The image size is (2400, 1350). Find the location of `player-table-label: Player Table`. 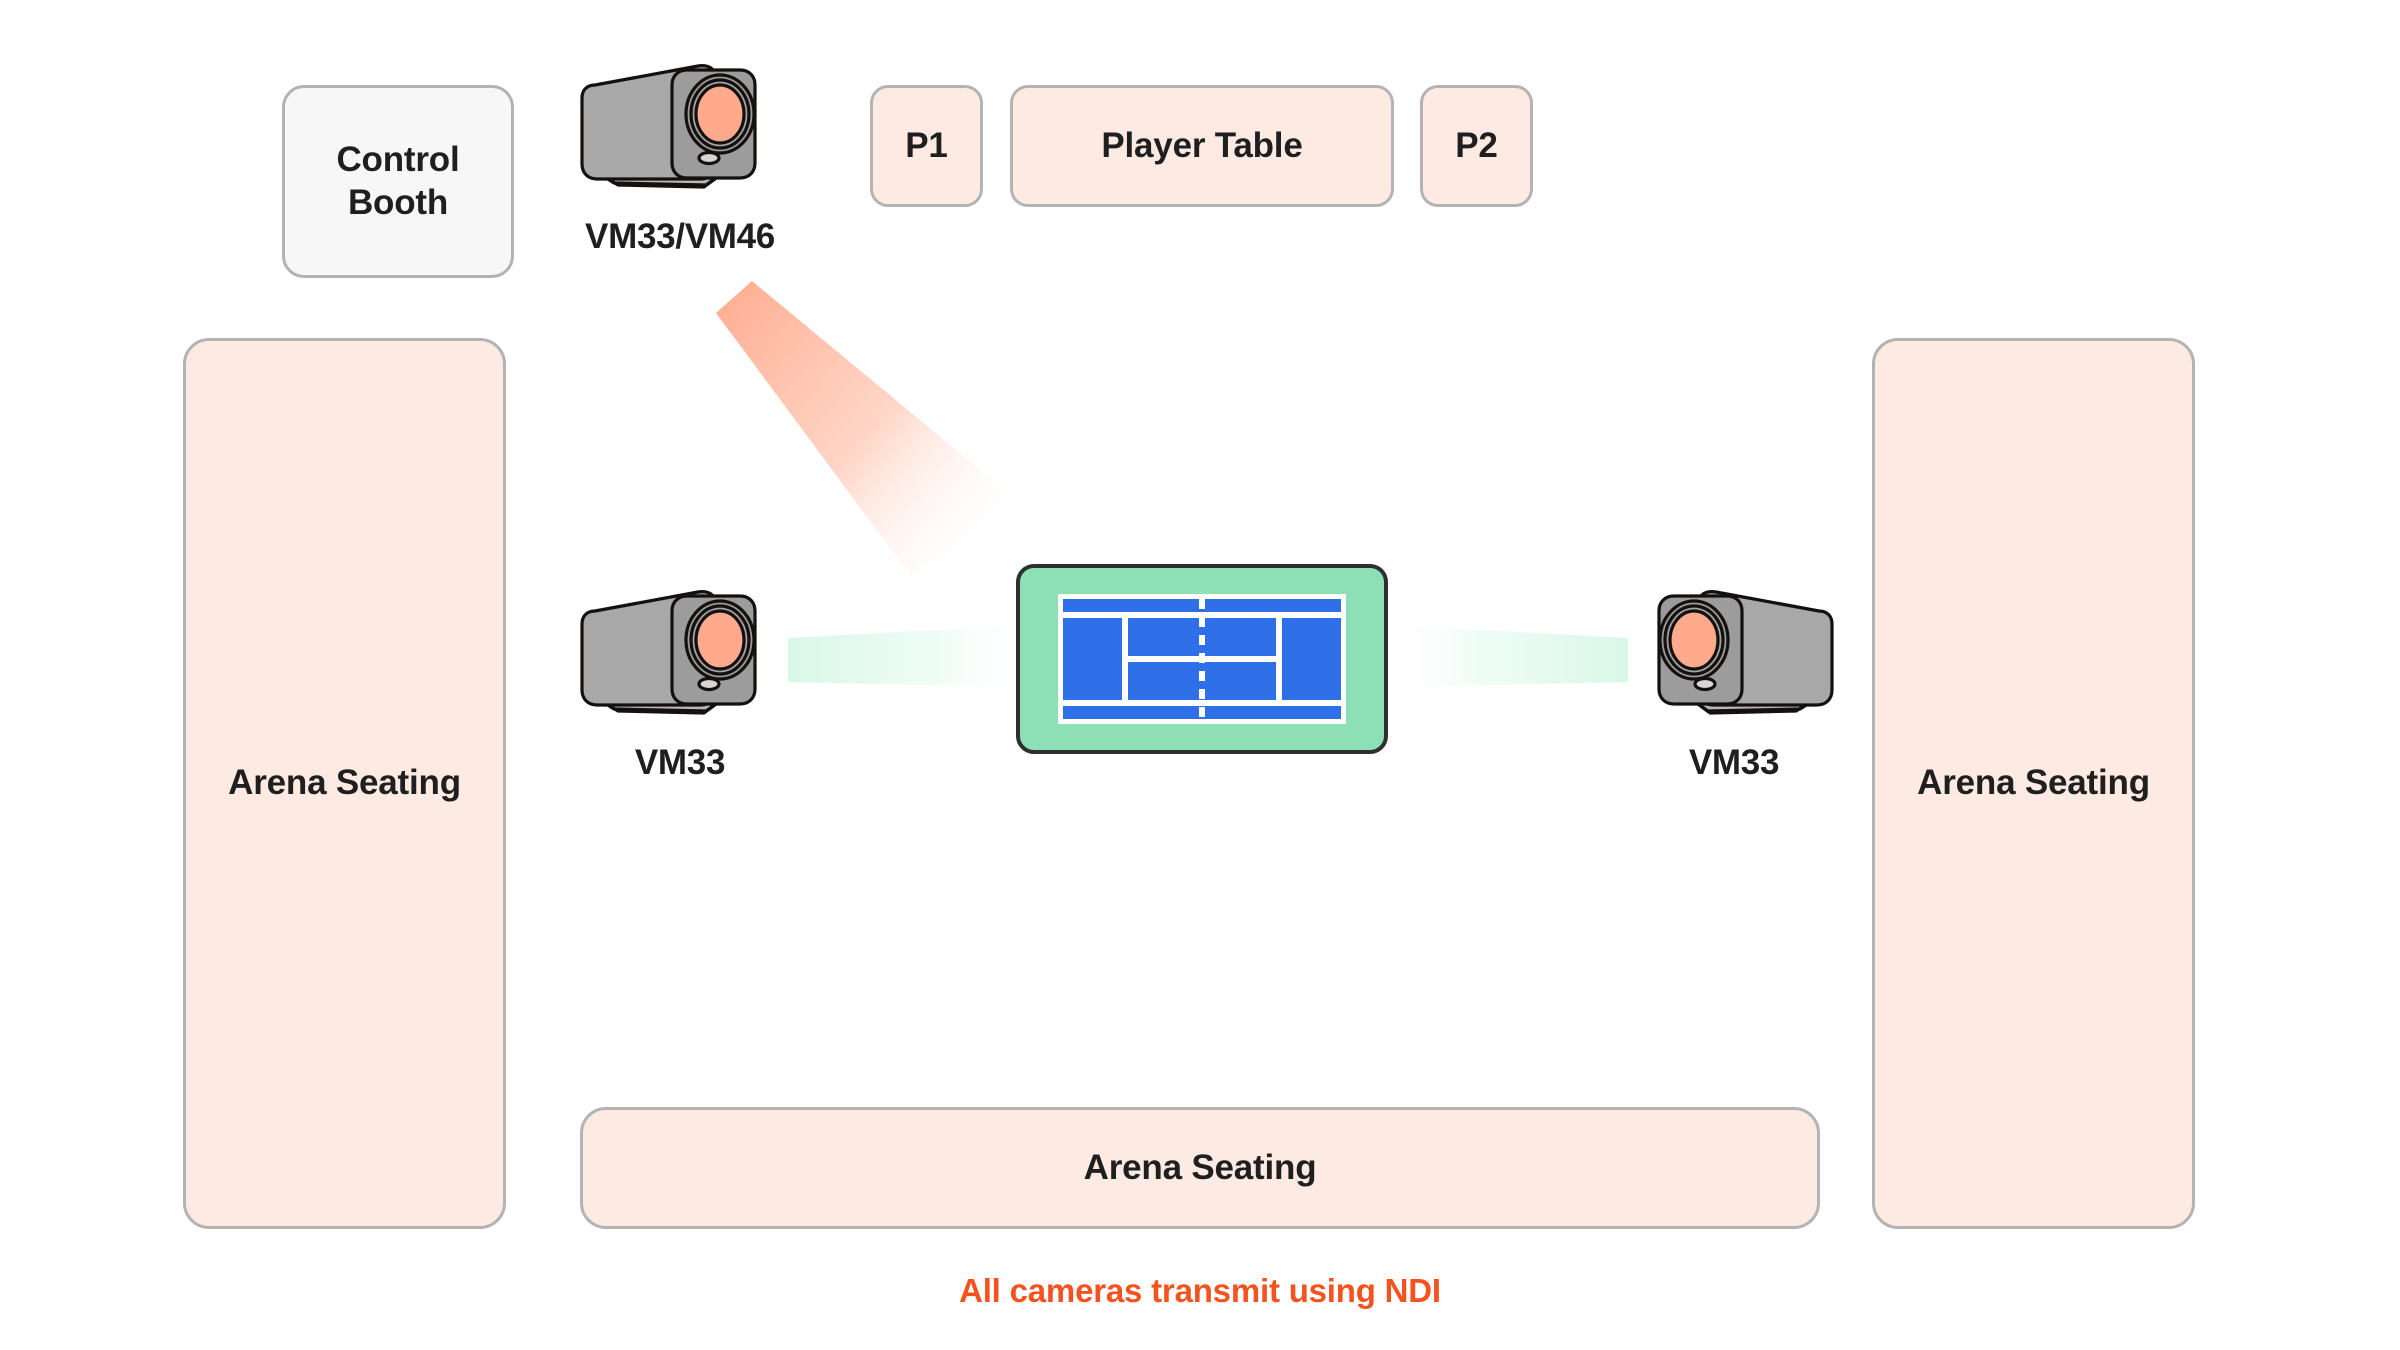

player-table-label: Player Table is located at coordinates (1202, 145).